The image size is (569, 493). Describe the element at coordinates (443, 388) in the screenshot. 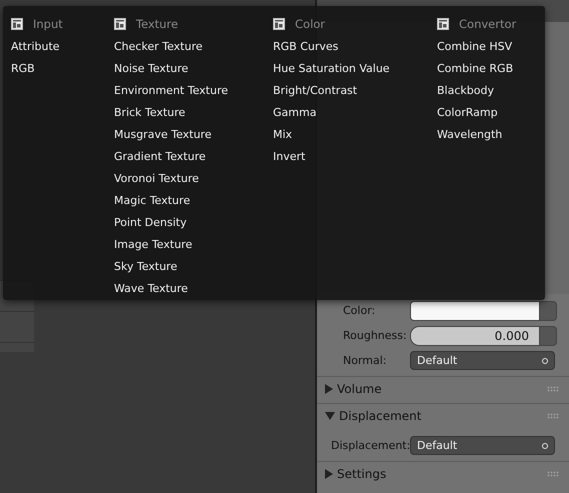

I see `panel-section-header: Volume` at that location.